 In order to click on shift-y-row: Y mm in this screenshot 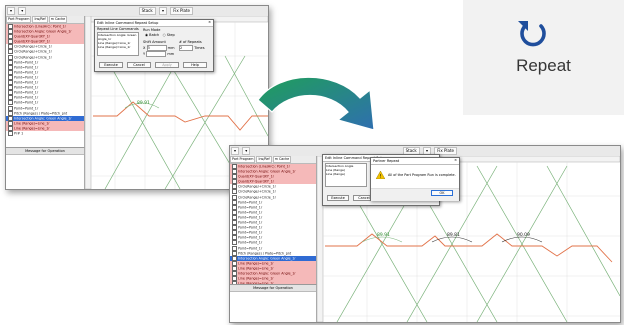, I will do `click(158, 54)`.